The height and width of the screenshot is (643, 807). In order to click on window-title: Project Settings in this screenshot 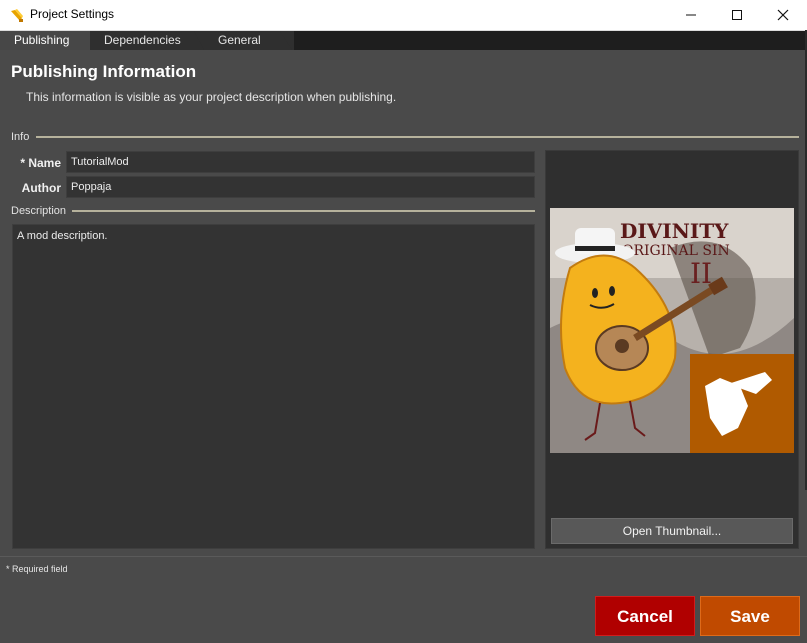, I will do `click(72, 14)`.